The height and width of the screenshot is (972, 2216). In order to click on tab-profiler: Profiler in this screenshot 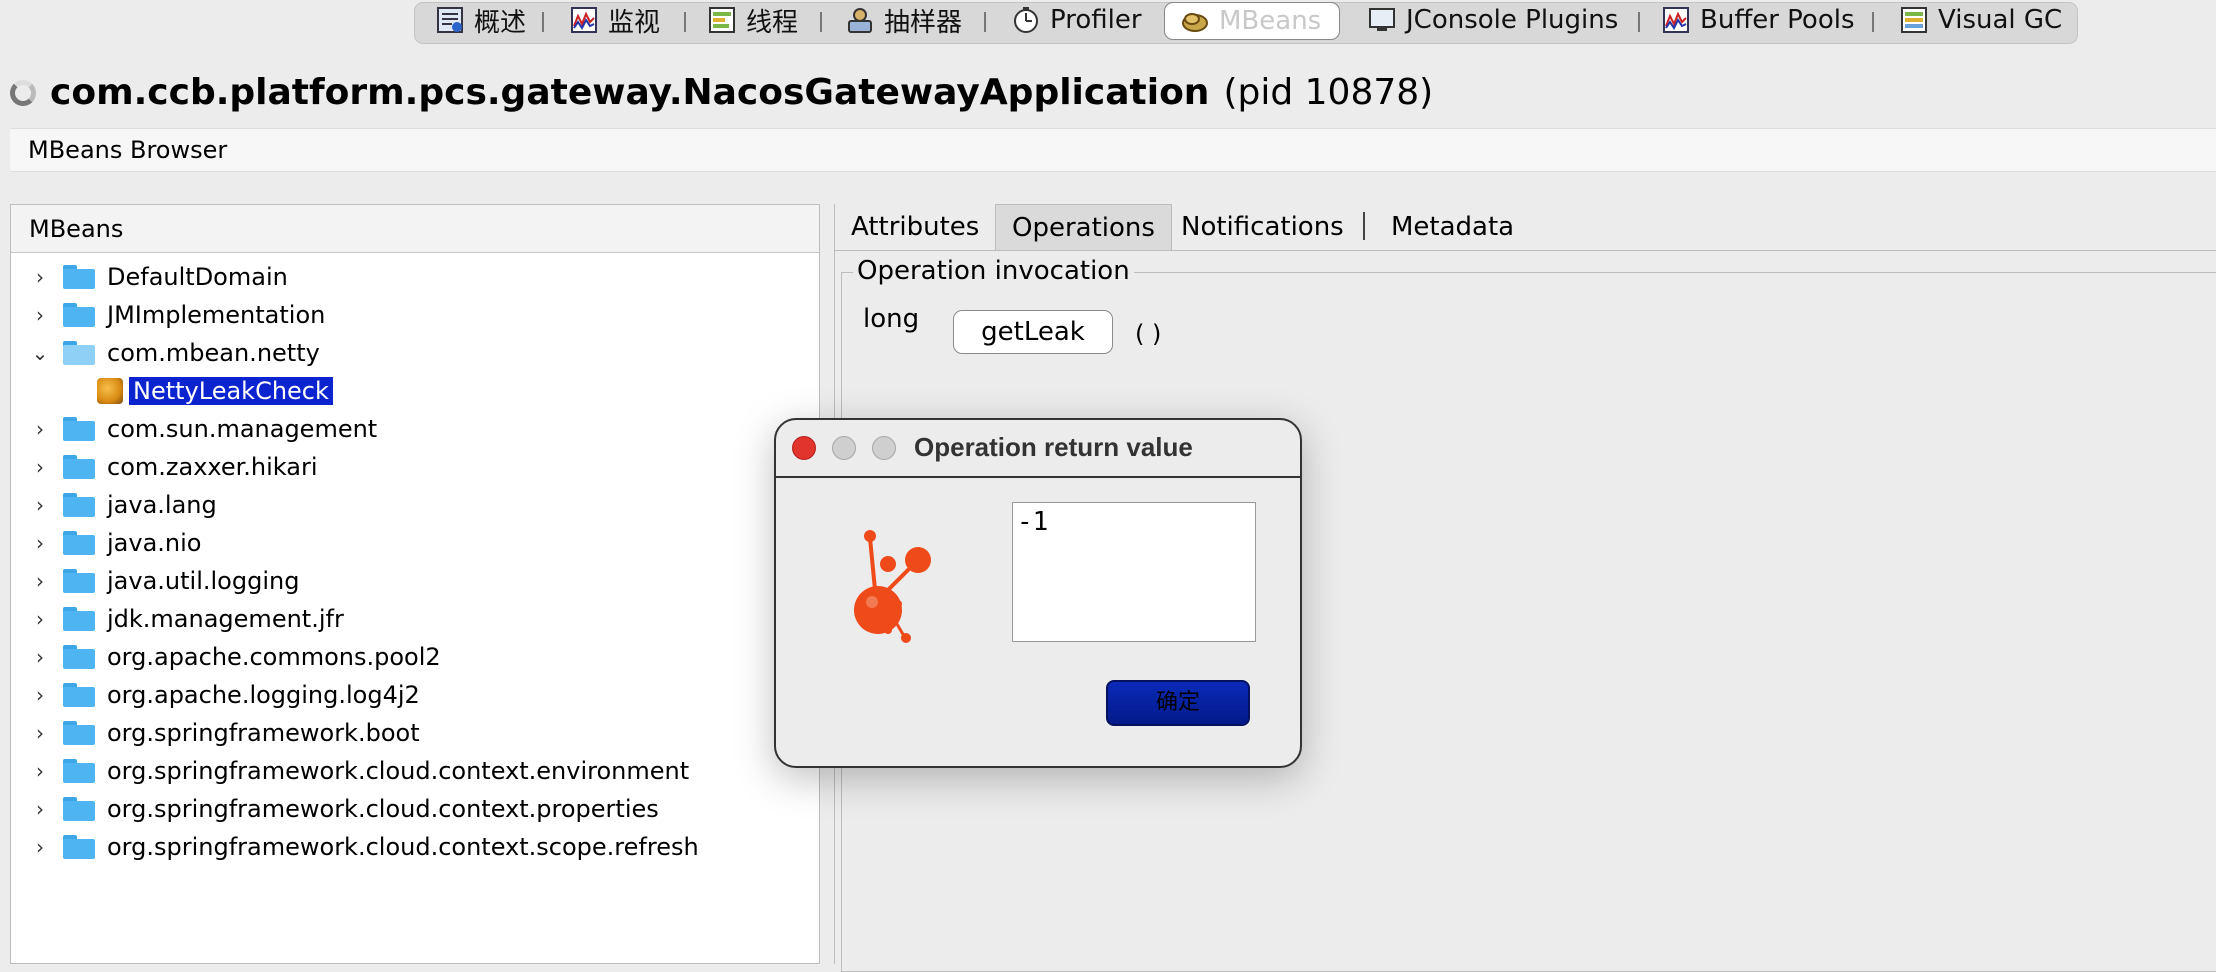, I will do `click(1077, 20)`.